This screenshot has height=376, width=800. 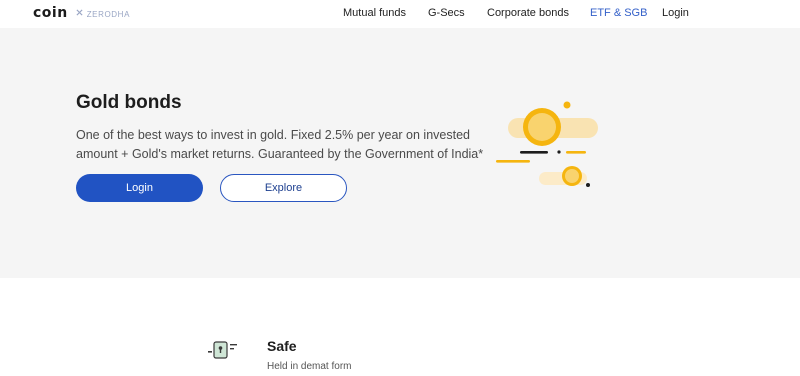 What do you see at coordinates (283, 188) in the screenshot?
I see `explore-button: Explore` at bounding box center [283, 188].